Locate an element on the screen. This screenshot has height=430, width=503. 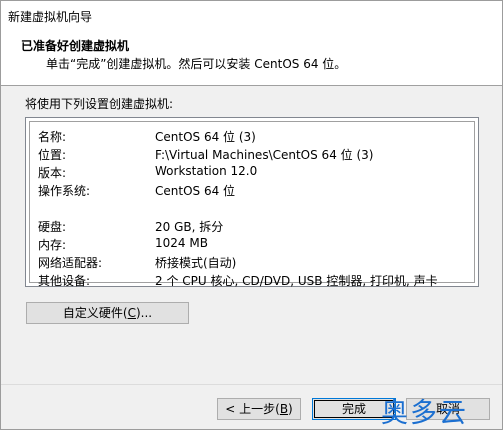
summary-row-disk: 硬盘: 20 GB, 拆分 is located at coordinates (258, 226).